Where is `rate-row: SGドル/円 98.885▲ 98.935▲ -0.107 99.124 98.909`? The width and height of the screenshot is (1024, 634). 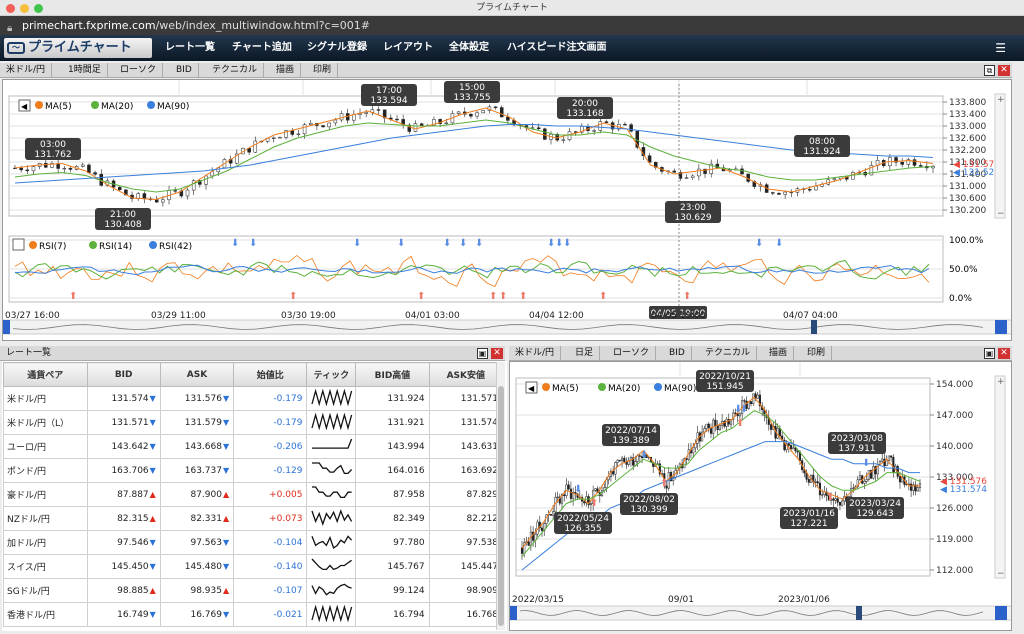 rate-row: SGドル/円 98.885▲ 98.935▲ -0.107 99.124 98.909 is located at coordinates (253, 590).